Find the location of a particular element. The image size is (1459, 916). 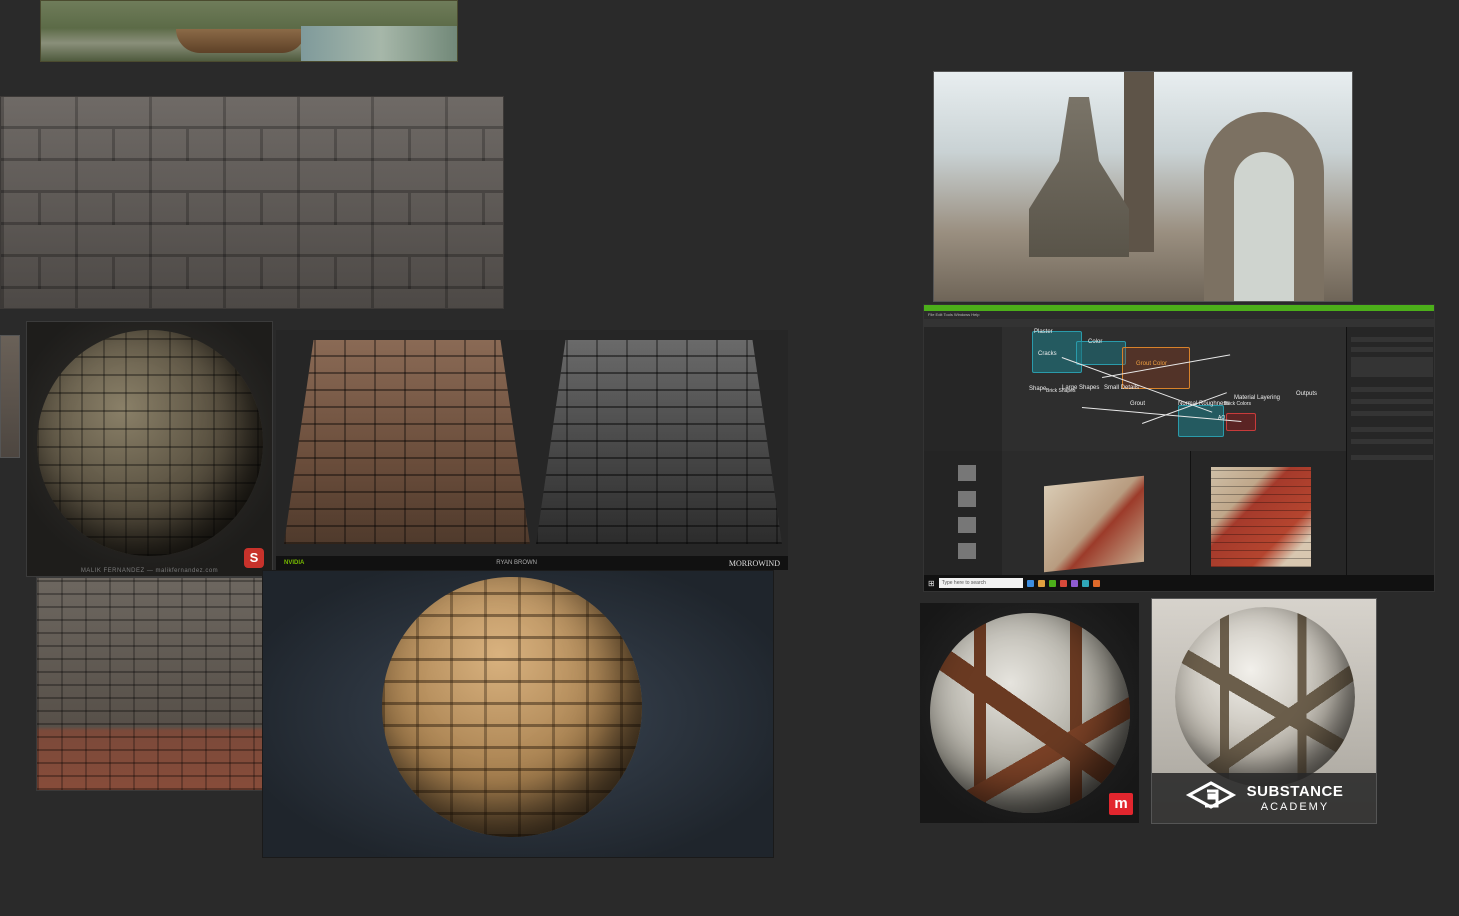

ao-label: AO is located at coordinates (1222, 418).